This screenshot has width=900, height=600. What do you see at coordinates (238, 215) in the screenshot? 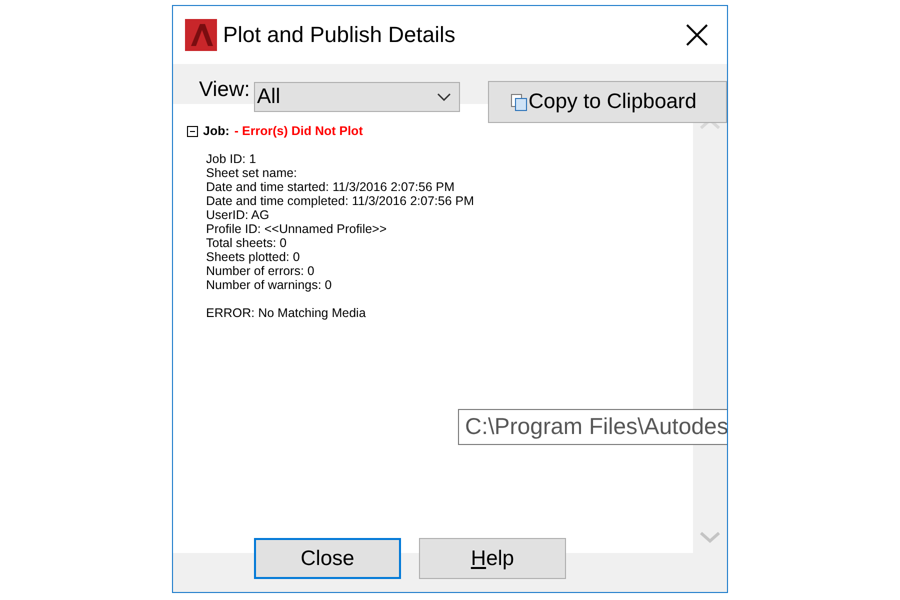
I see `detail-line: UserID: AG` at bounding box center [238, 215].